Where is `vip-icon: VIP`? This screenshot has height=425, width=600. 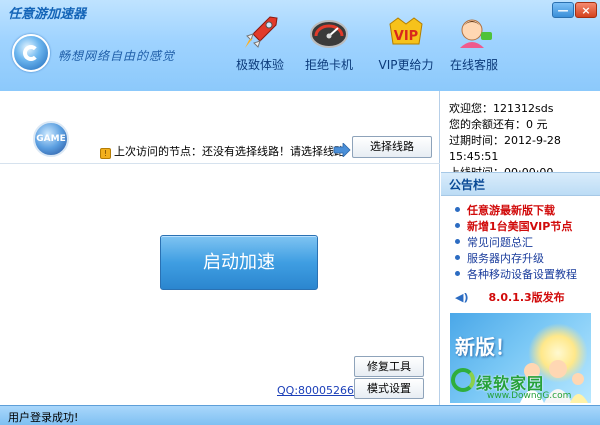 vip-icon: VIP is located at coordinates (406, 31).